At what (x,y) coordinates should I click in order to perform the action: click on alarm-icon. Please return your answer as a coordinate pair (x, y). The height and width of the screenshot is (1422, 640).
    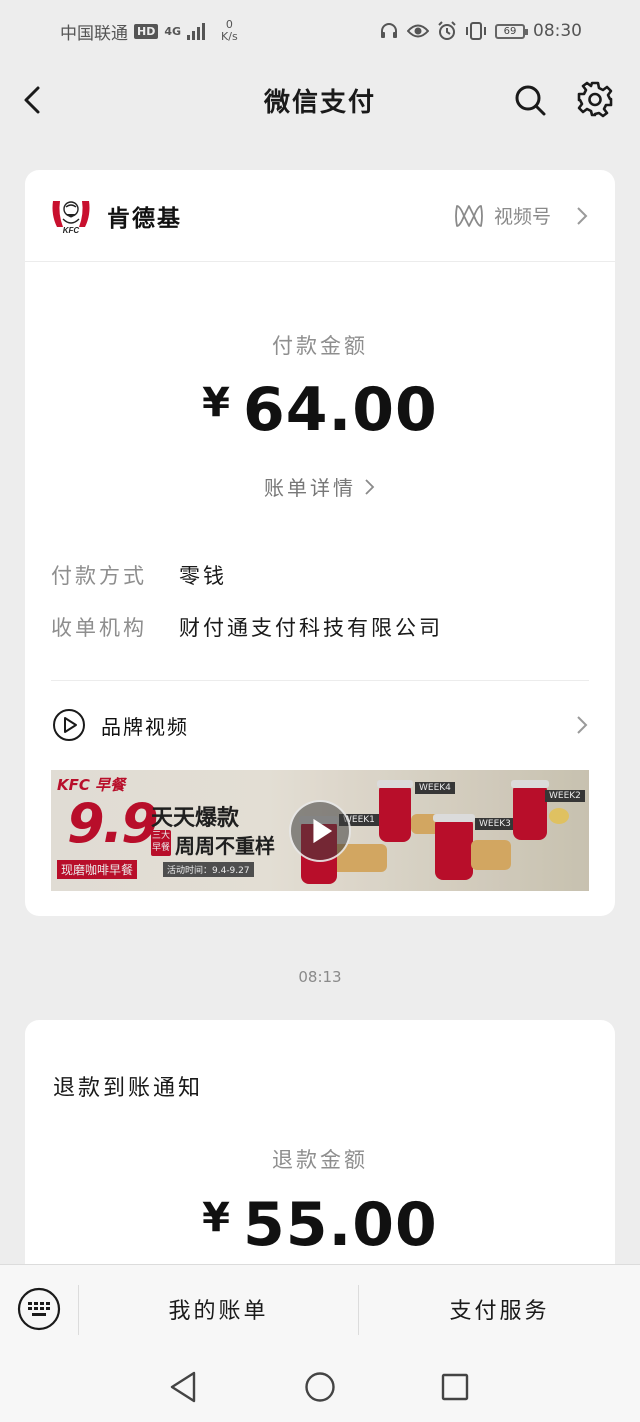
    Looking at the image, I should click on (447, 30).